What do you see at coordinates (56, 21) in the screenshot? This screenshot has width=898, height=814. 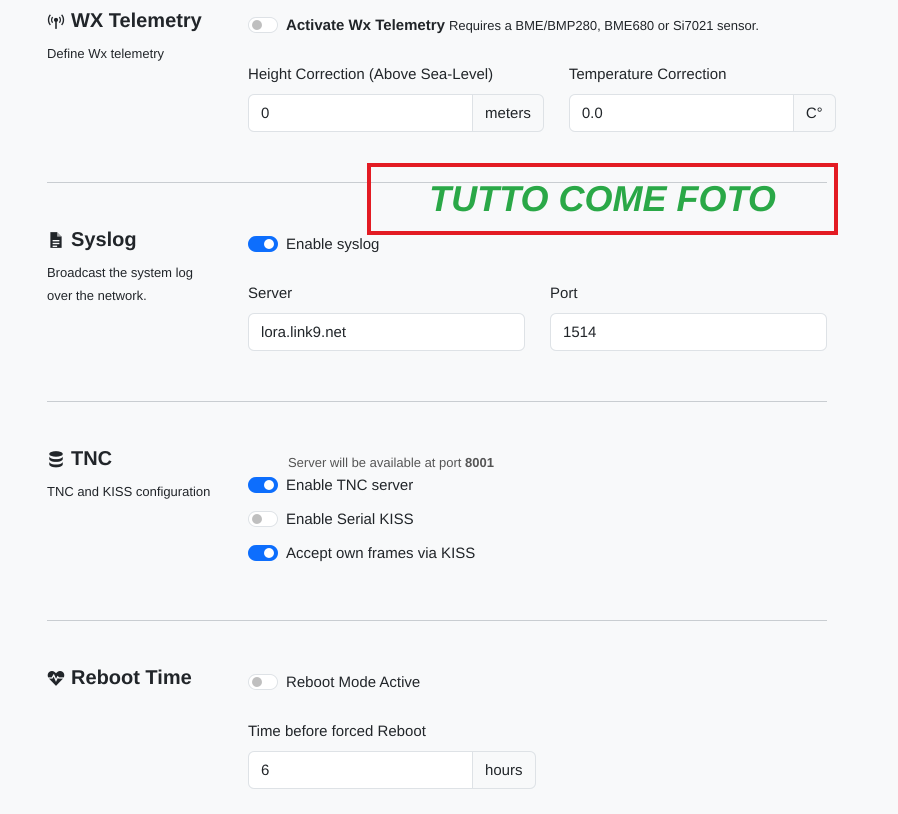 I see `antenna-icon` at bounding box center [56, 21].